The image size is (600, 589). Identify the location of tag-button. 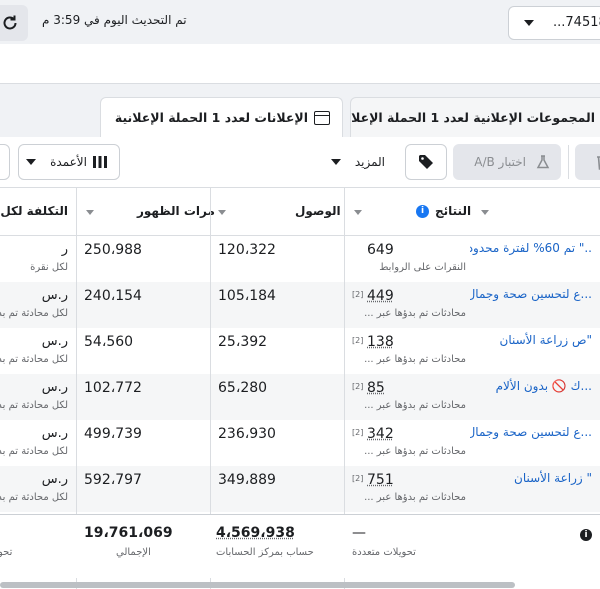
(426, 162).